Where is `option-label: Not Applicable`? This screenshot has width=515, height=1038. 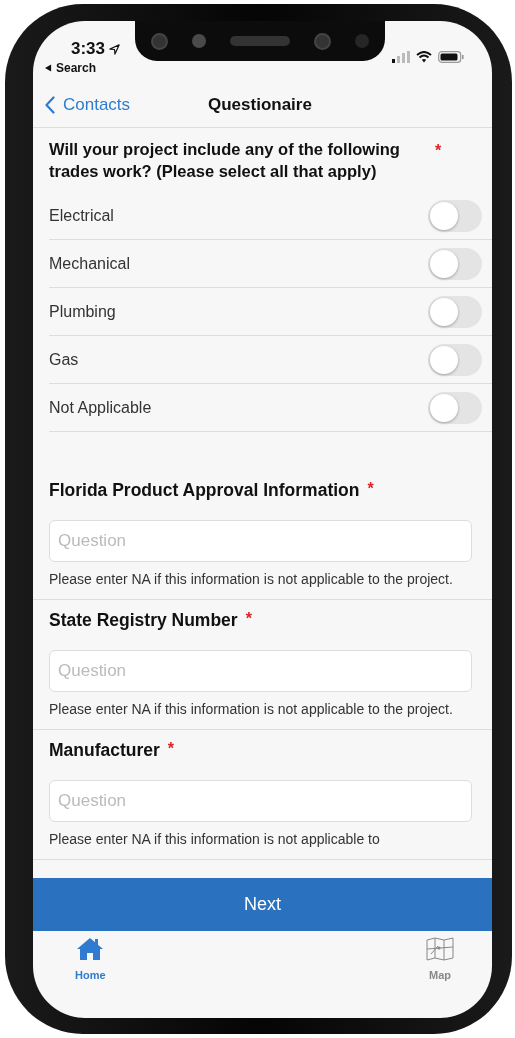
option-label: Not Applicable is located at coordinates (100, 407).